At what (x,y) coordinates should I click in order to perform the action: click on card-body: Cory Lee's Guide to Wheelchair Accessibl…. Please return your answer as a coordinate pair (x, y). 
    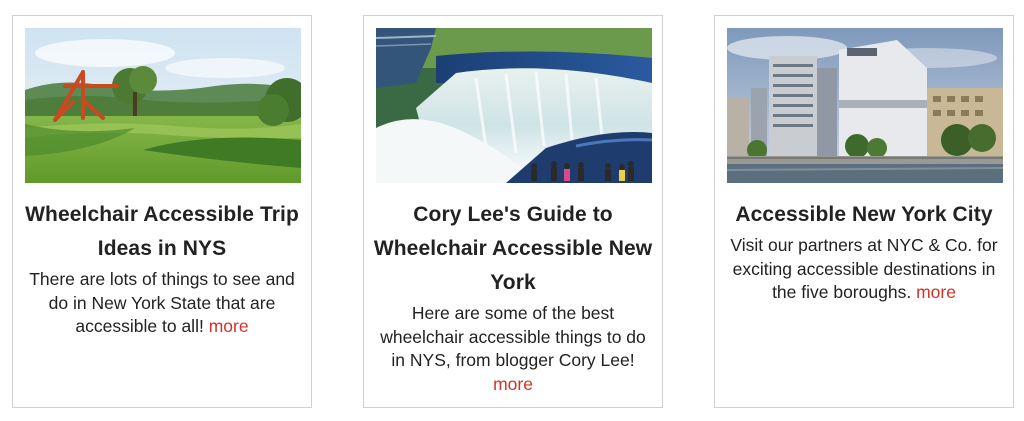
    Looking at the image, I should click on (513, 297).